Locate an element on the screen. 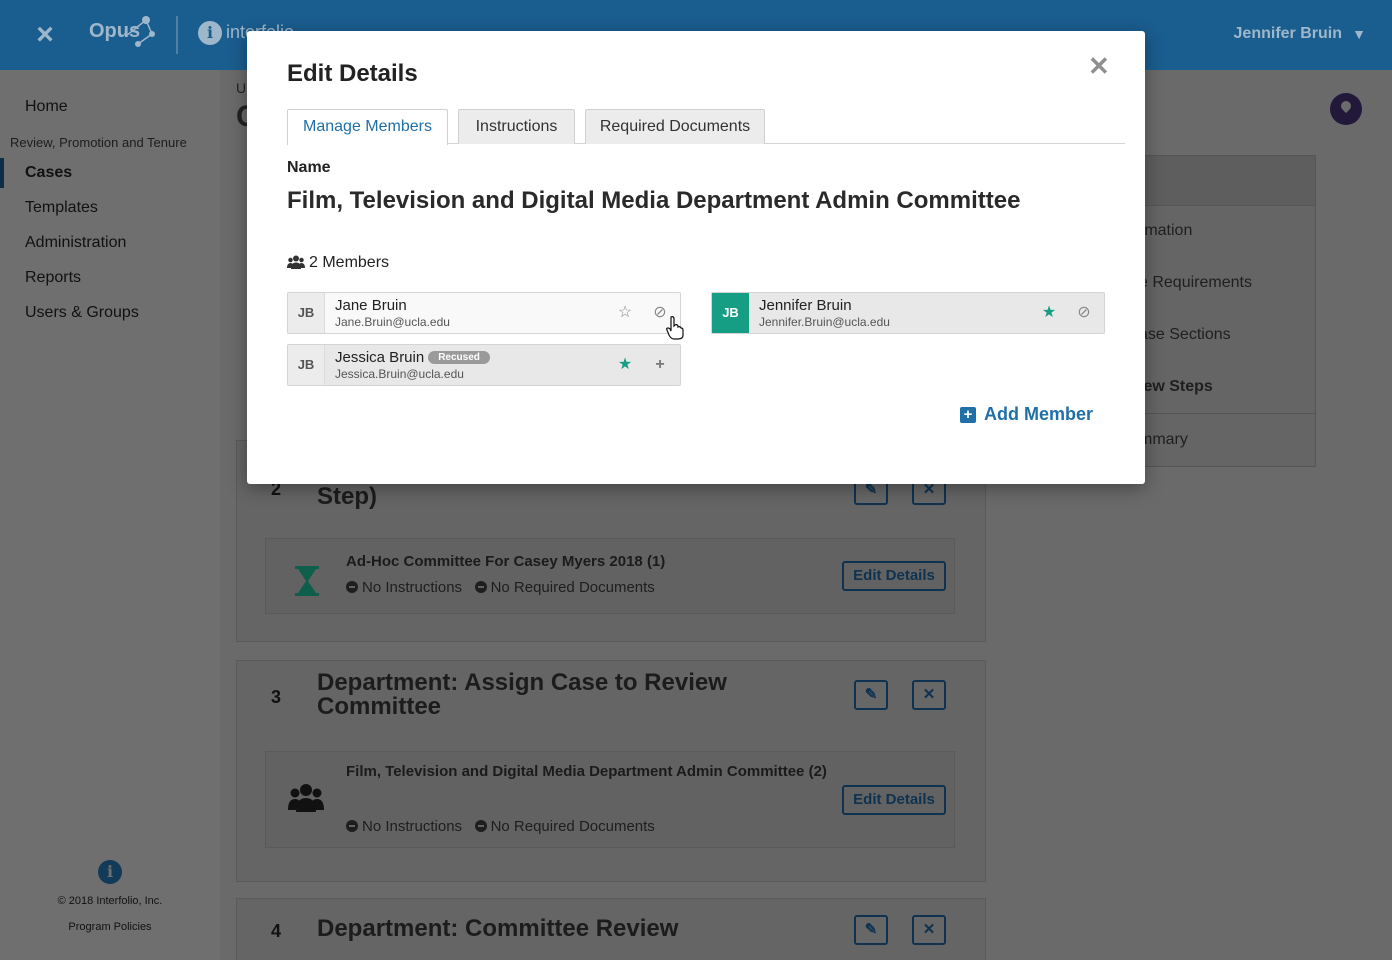  sidebar-section-rpt: Review, Promotion and Tenure is located at coordinates (98, 142).